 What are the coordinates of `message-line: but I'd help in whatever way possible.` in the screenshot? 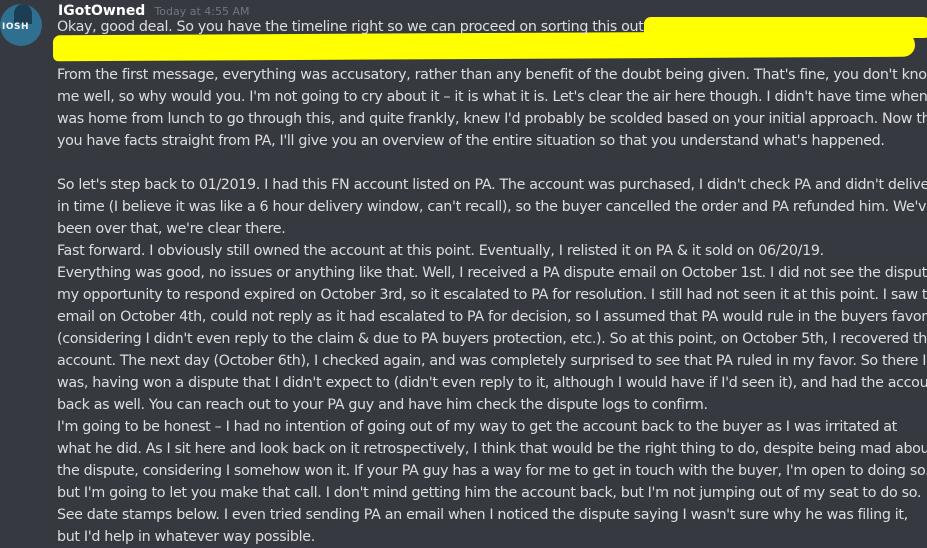 It's located at (490, 537).